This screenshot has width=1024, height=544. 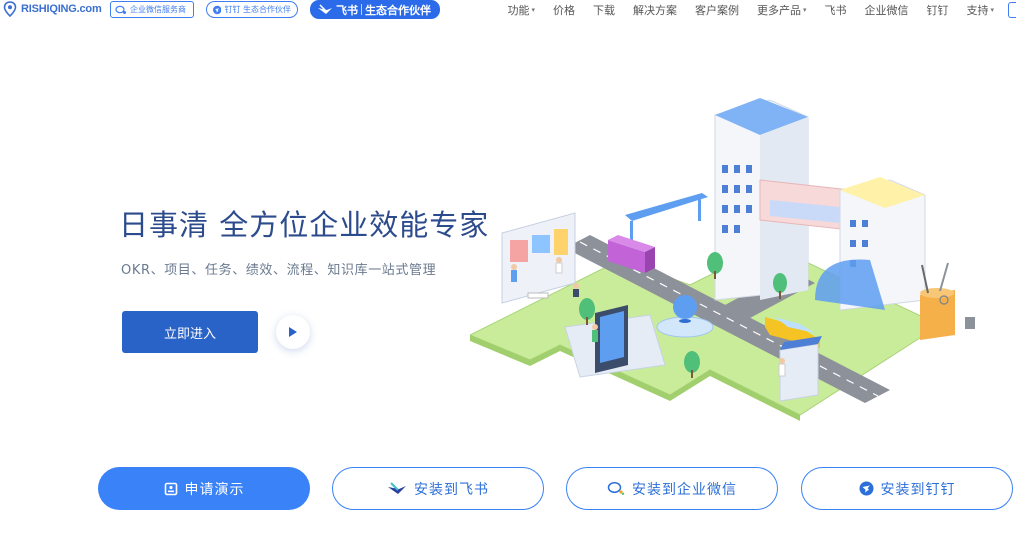 I want to click on hero-subtitle: OKR、项目、任务、绩效、流程、知识库一站式管理, so click(x=279, y=270).